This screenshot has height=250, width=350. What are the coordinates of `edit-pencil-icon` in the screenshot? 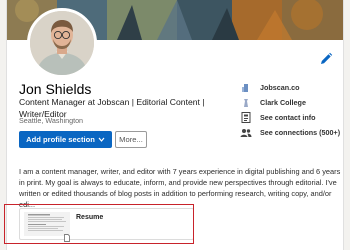 It's located at (326, 59).